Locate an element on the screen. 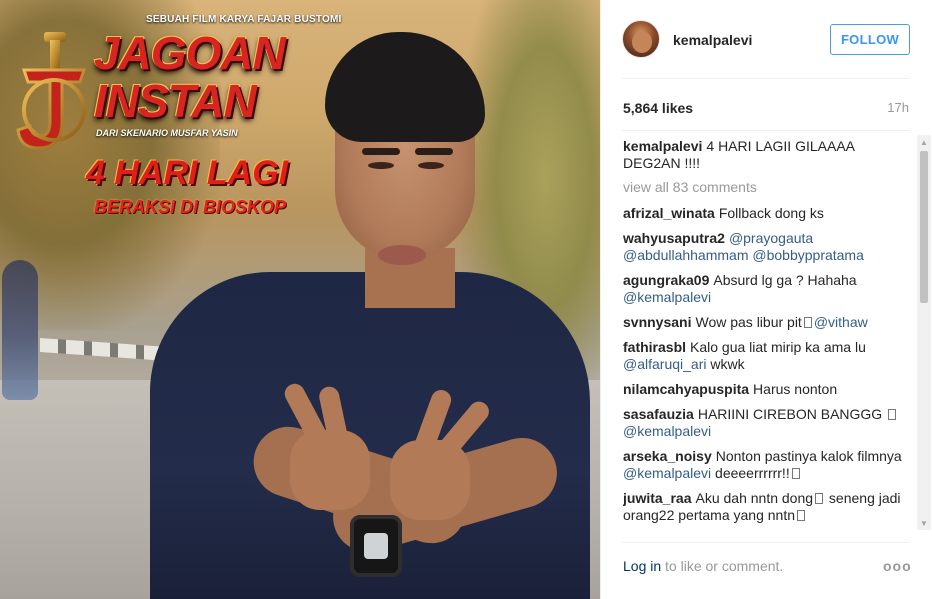 The width and height of the screenshot is (932, 599). list-item: svnnysani Wow pas libur pit @vithaw is located at coordinates (769, 322).